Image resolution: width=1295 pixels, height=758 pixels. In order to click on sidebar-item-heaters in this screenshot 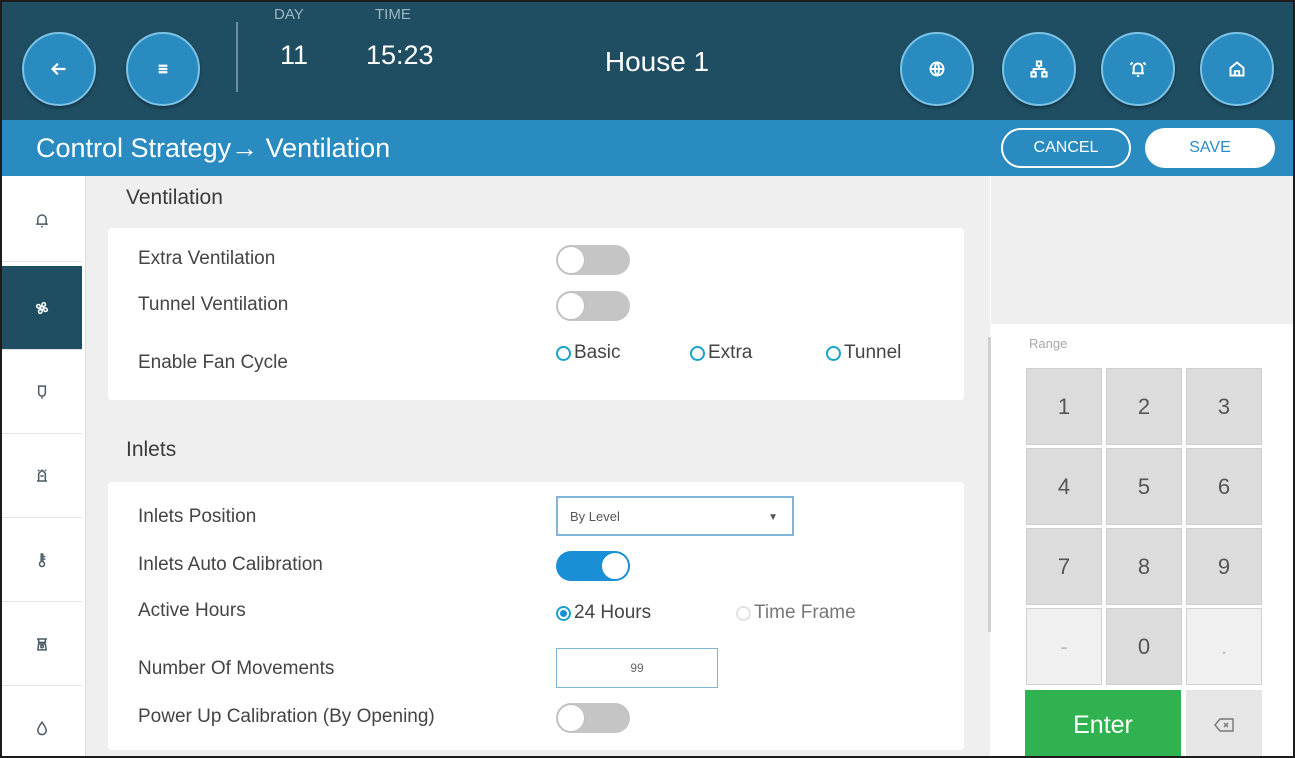, I will do `click(42, 476)`.